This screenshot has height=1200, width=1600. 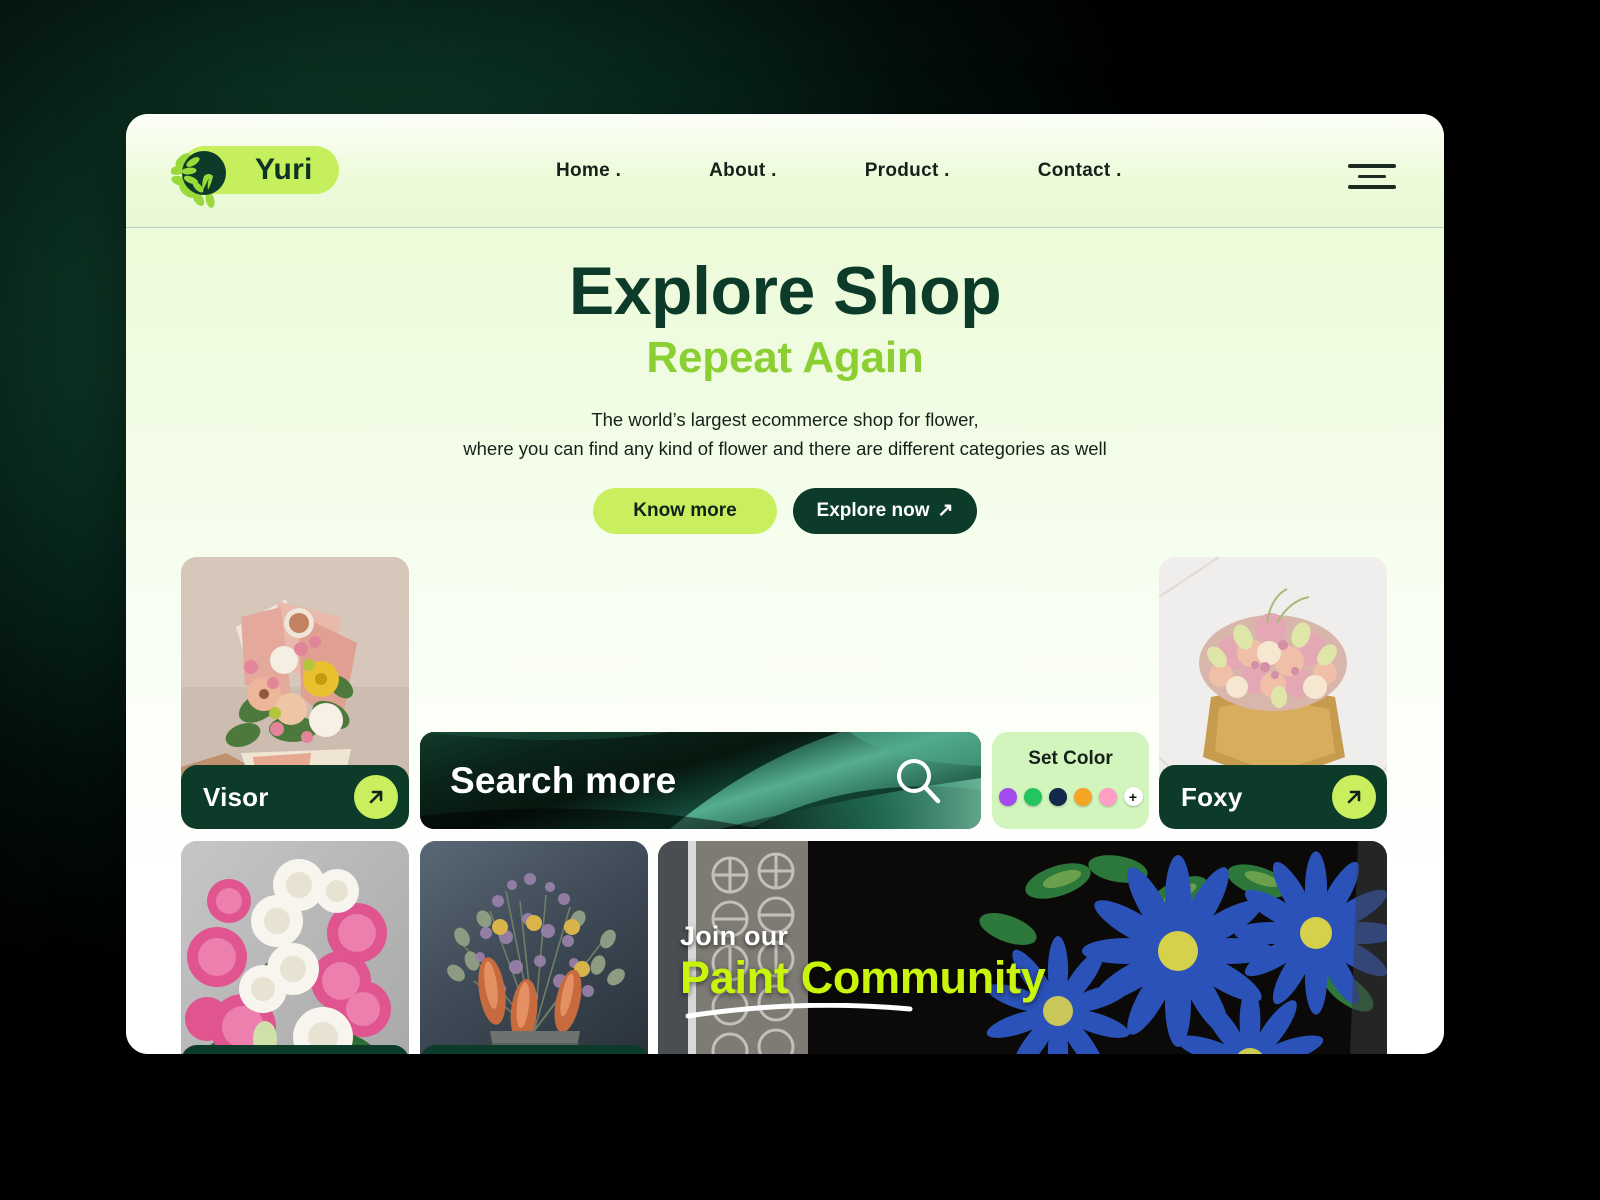 I want to click on search-input: Search more, so click(x=700, y=780).